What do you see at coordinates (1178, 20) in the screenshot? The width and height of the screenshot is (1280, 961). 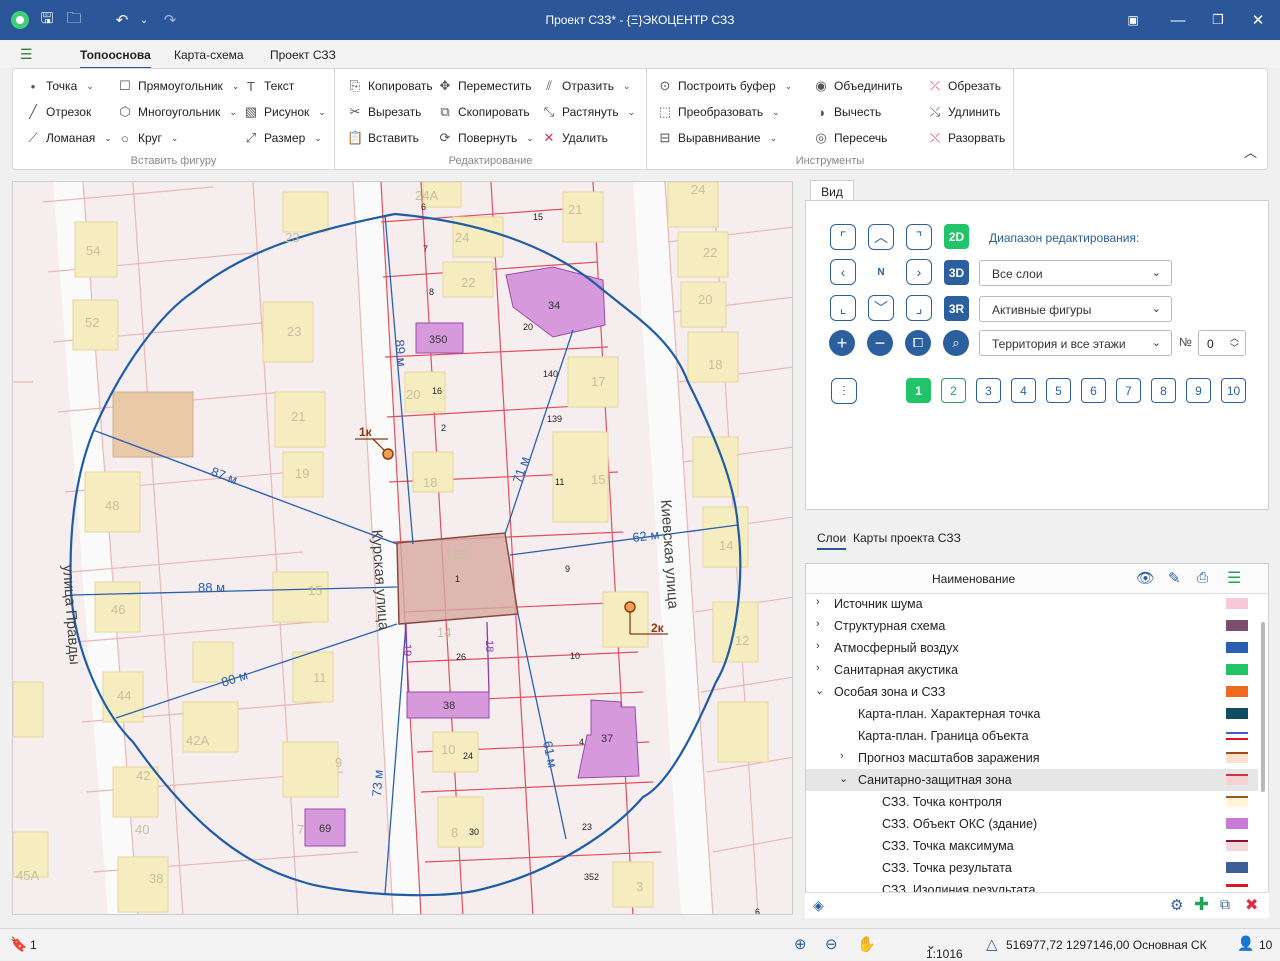 I see `minimize-icon: —` at bounding box center [1178, 20].